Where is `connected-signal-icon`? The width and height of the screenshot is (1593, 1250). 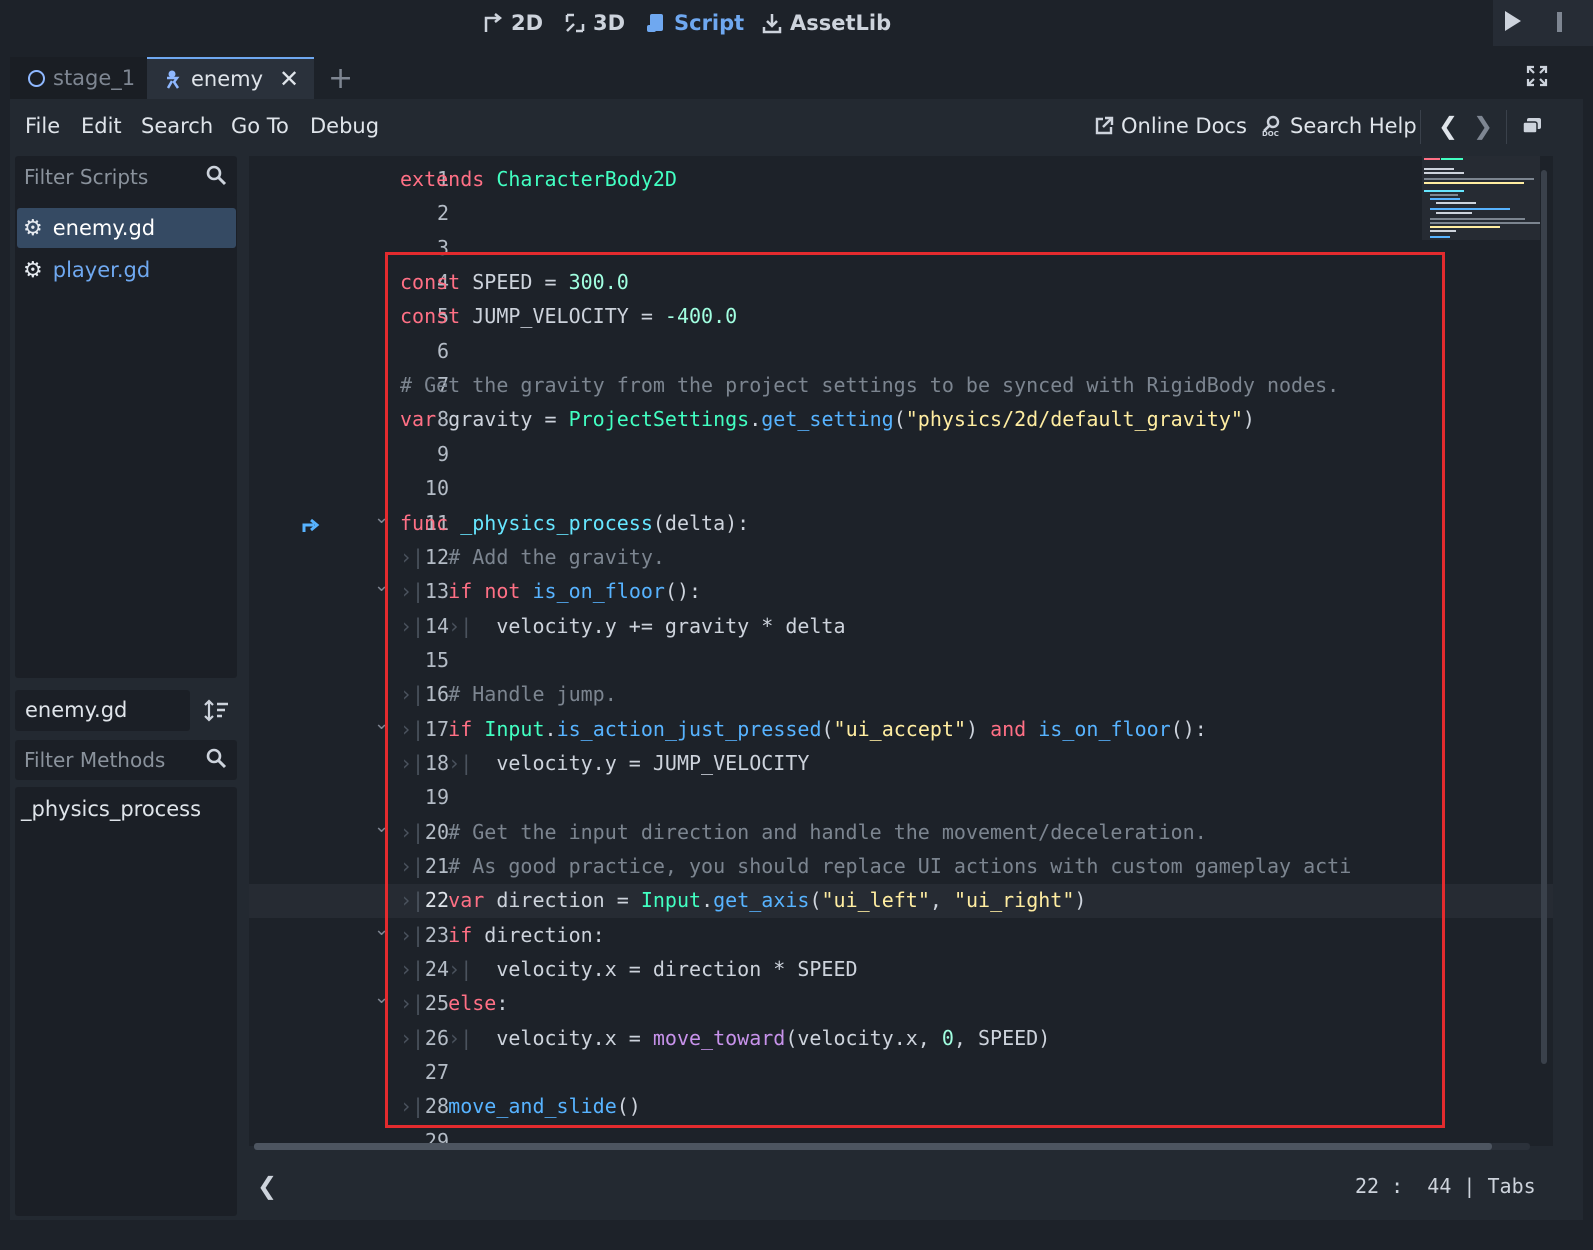
connected-signal-icon is located at coordinates (312, 526).